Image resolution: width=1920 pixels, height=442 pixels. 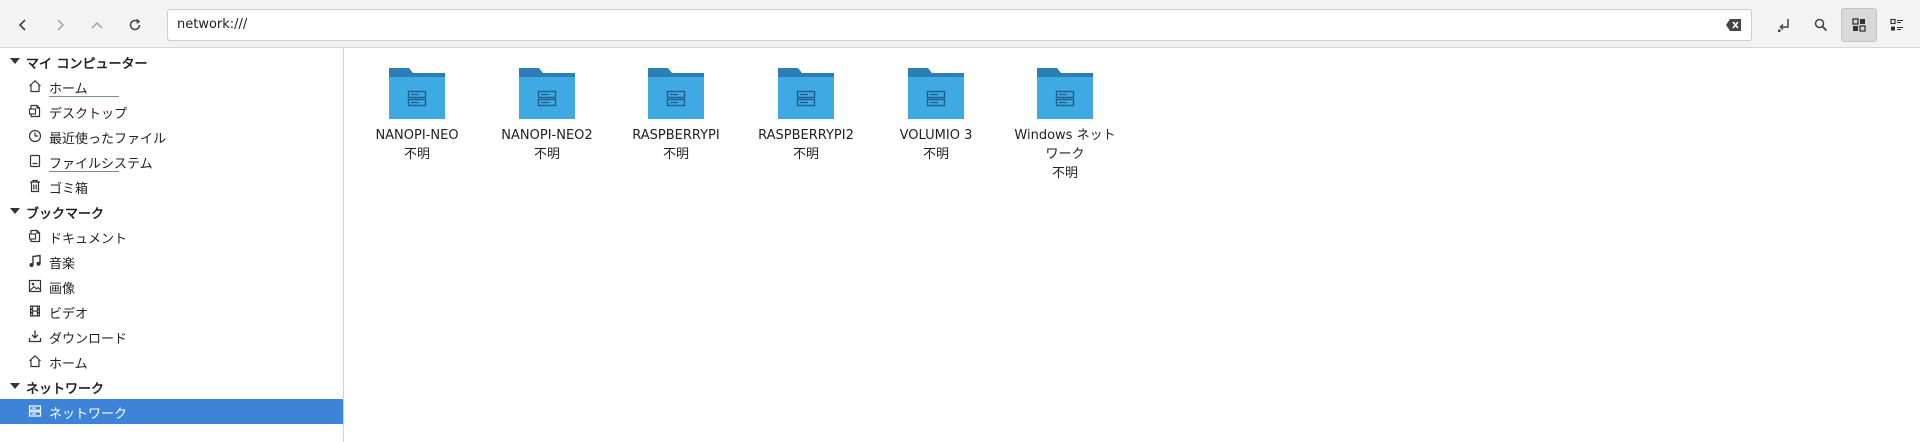 I want to click on location-input: network:///, so click(x=212, y=25).